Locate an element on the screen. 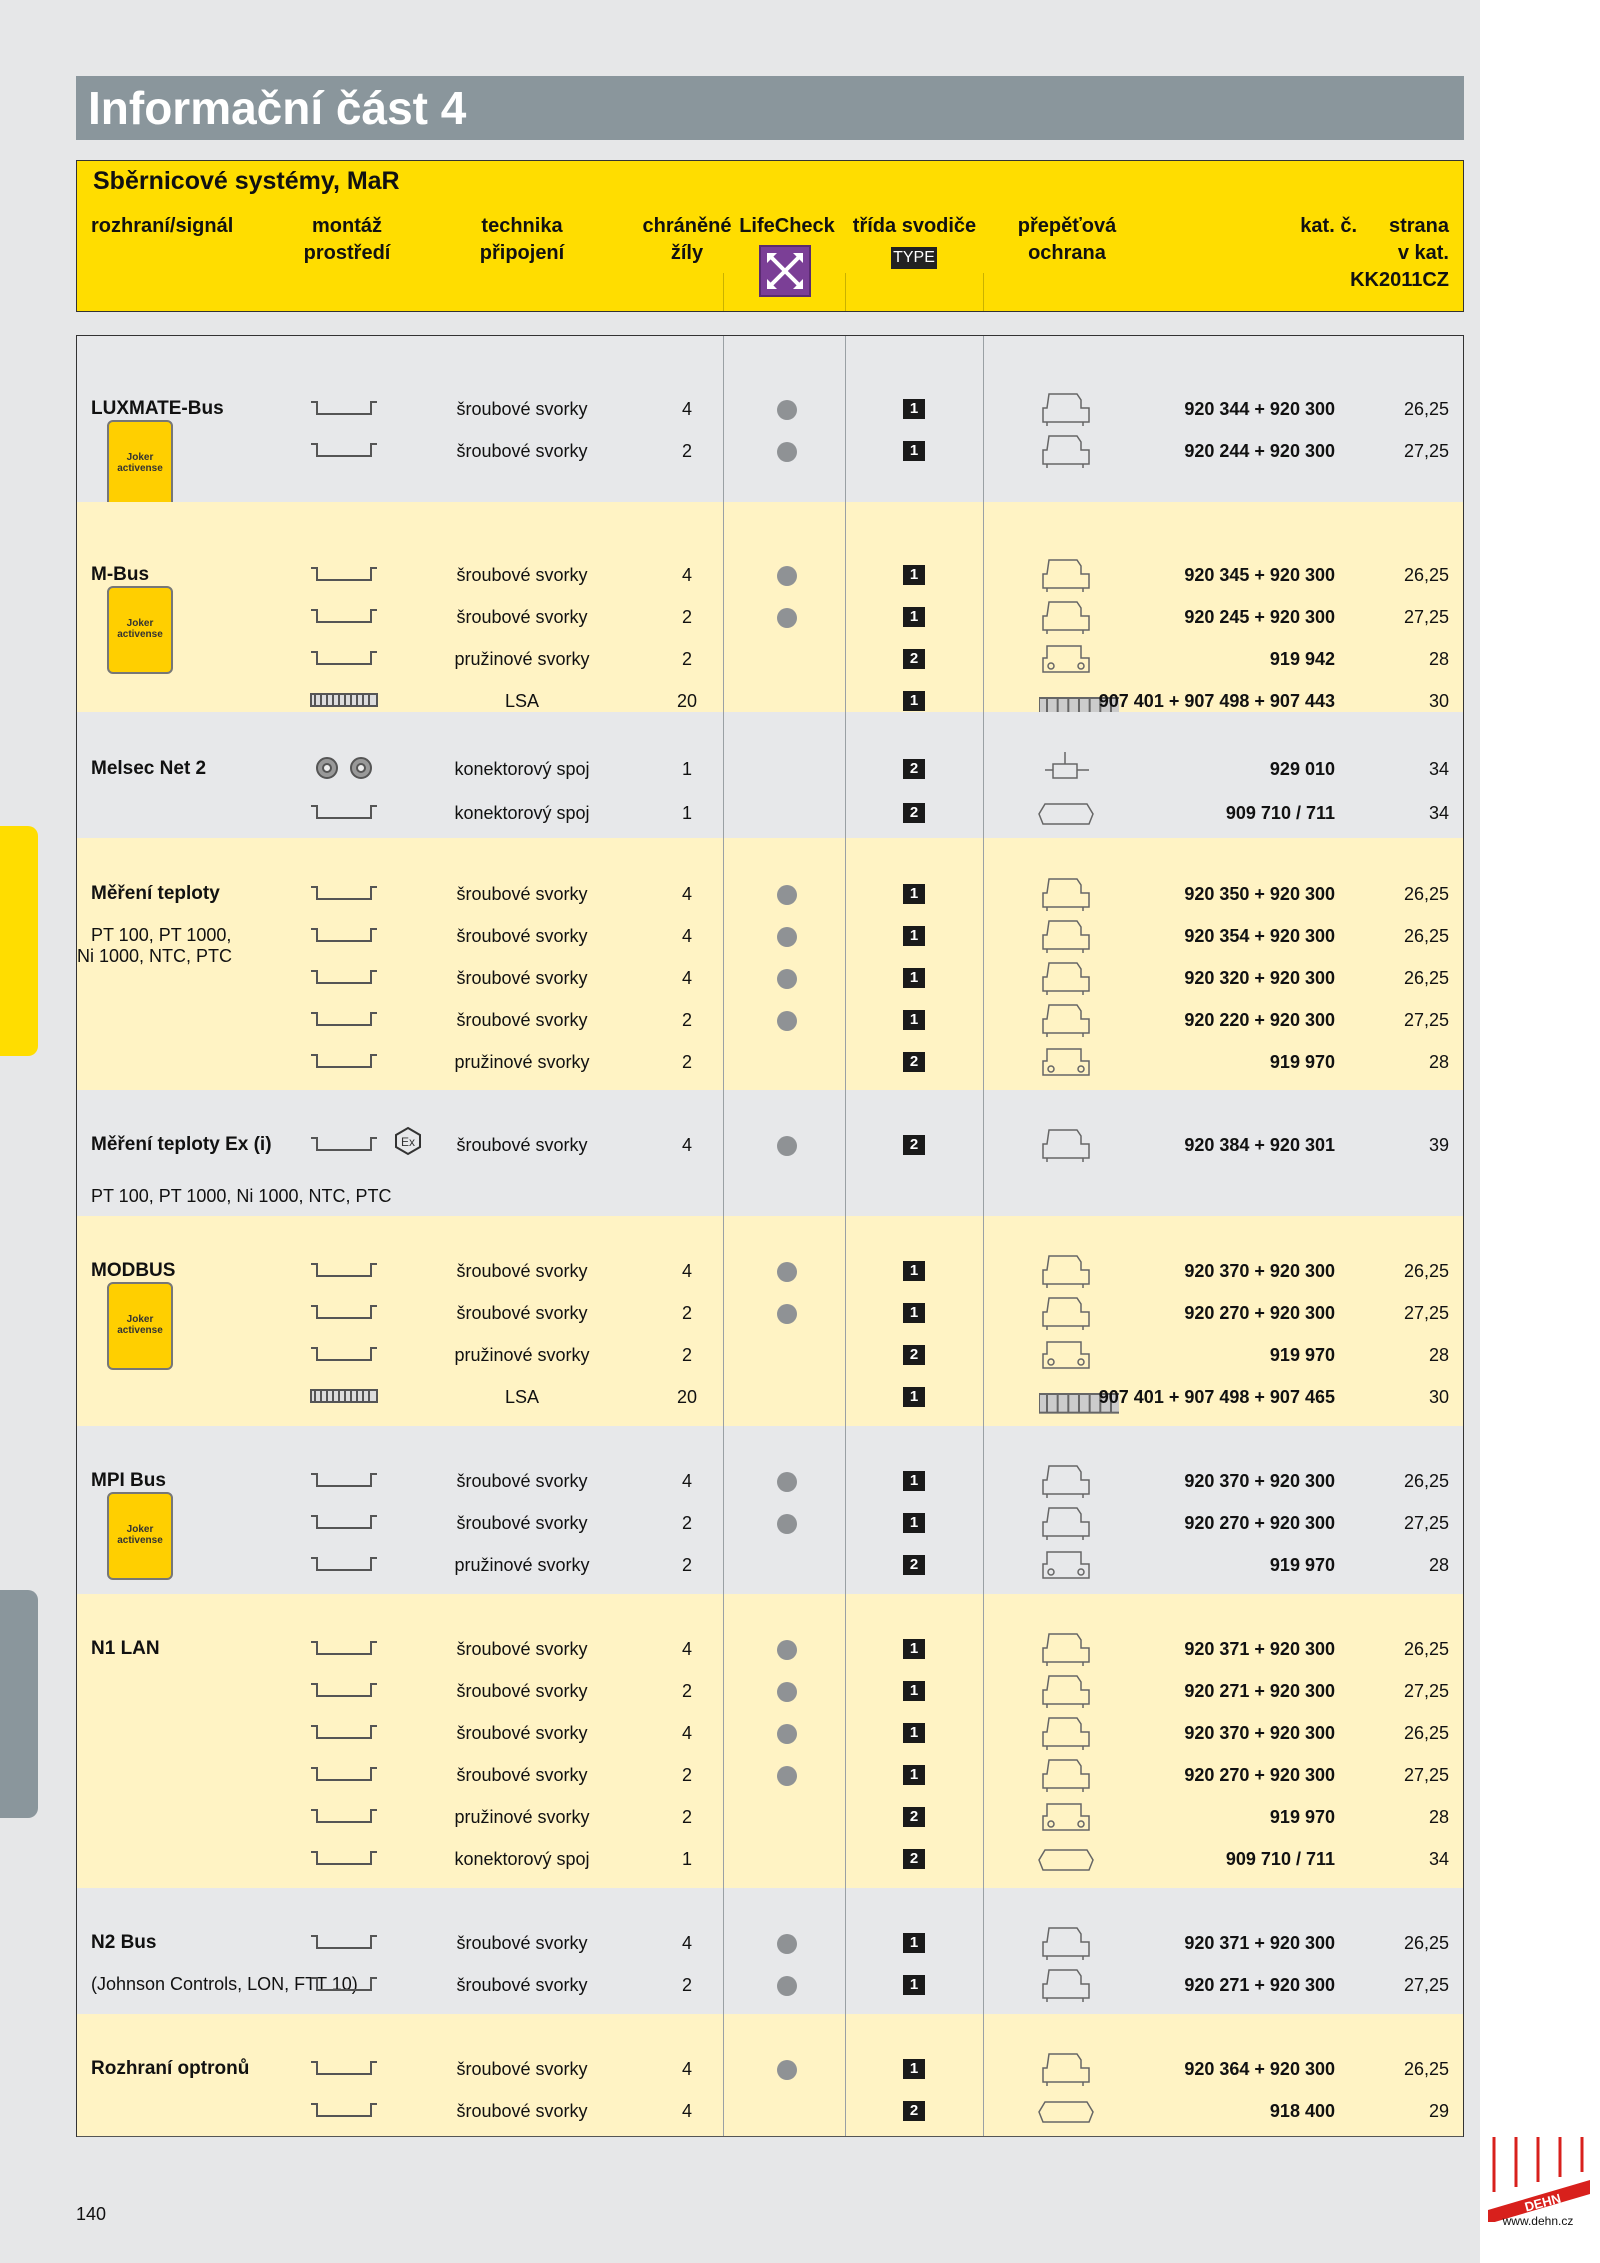 This screenshot has width=1600, height=2263. table-row: šroubové svorky 2 1 920 245 + 920 300 27,25 is located at coordinates (770, 617).